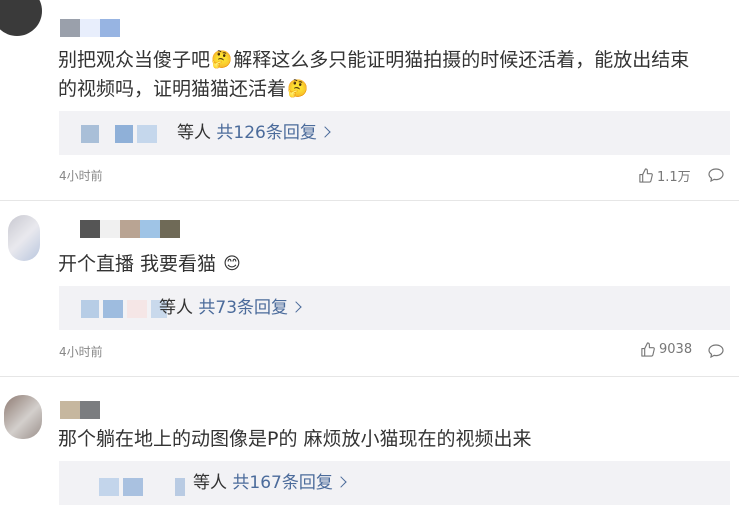 This screenshot has height=508, width=739. I want to click on reply-summary: 等人 共126条回复, so click(254, 133).